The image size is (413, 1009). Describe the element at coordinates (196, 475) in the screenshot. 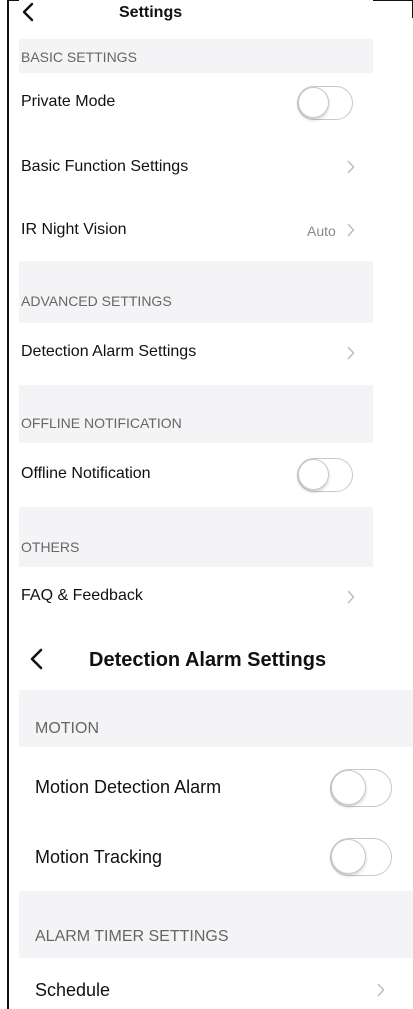

I see `row-offline-notification: Offline Notification` at that location.